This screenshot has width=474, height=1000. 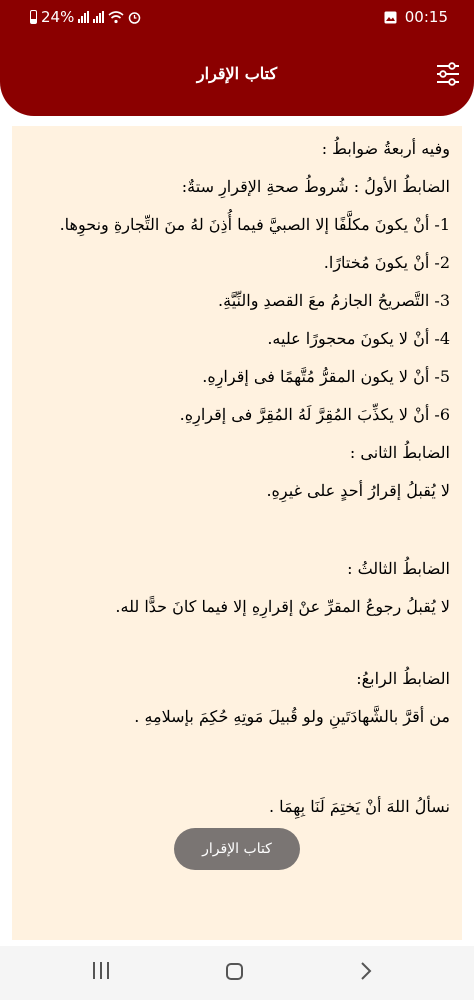 What do you see at coordinates (403, 678) in the screenshot?
I see `rule4-title: الضابطُ الرابعُ:` at bounding box center [403, 678].